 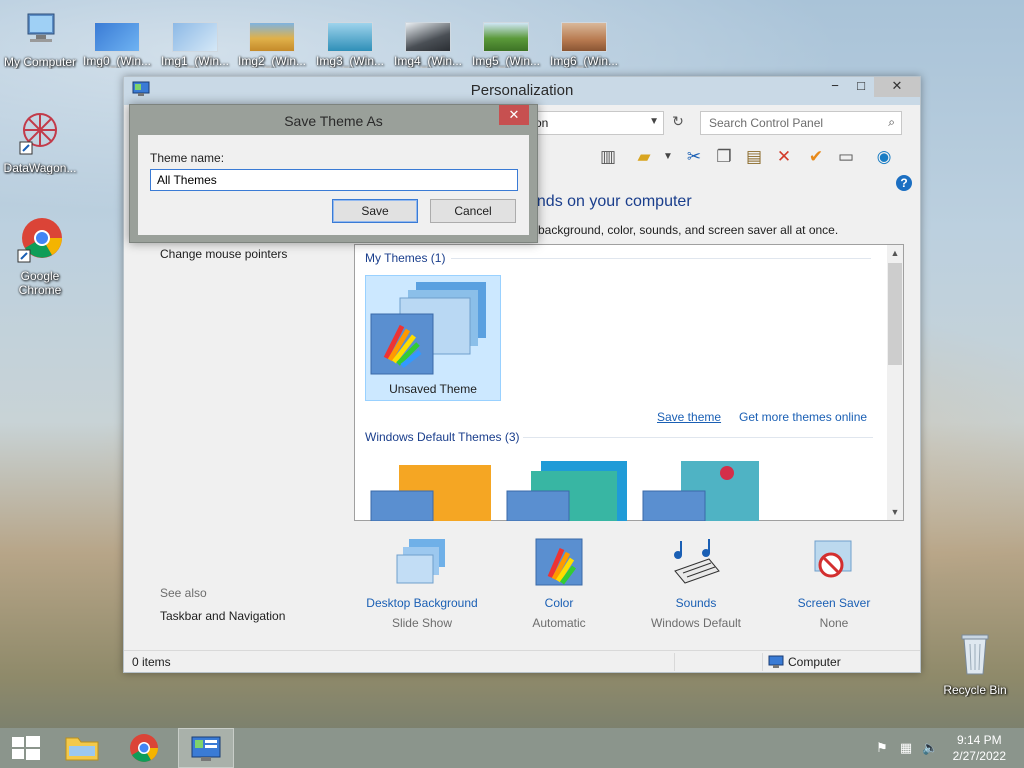 What do you see at coordinates (834, 583) in the screenshot?
I see `setting-screen-saver: Screen Saver None` at bounding box center [834, 583].